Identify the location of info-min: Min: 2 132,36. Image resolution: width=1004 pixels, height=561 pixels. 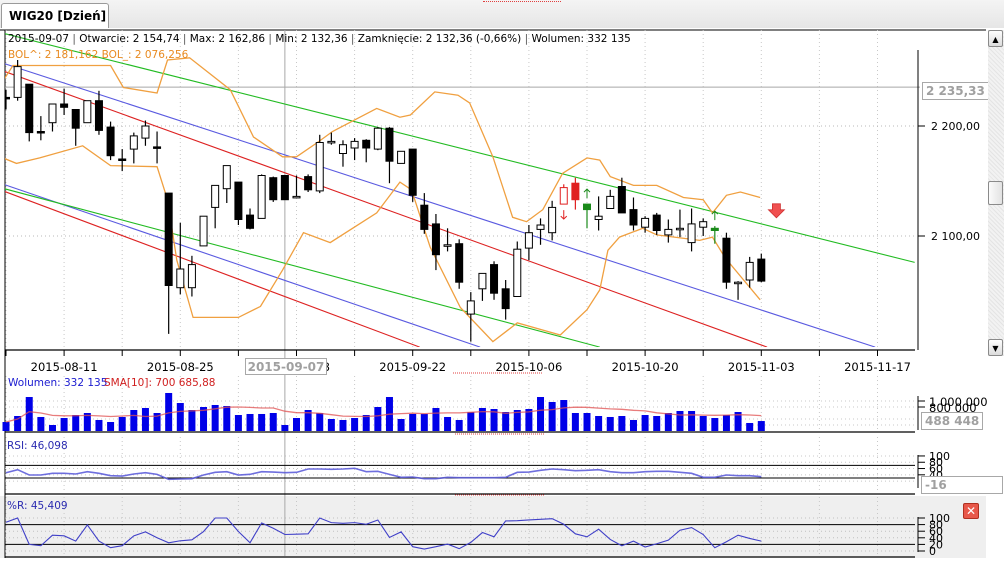
(311, 39).